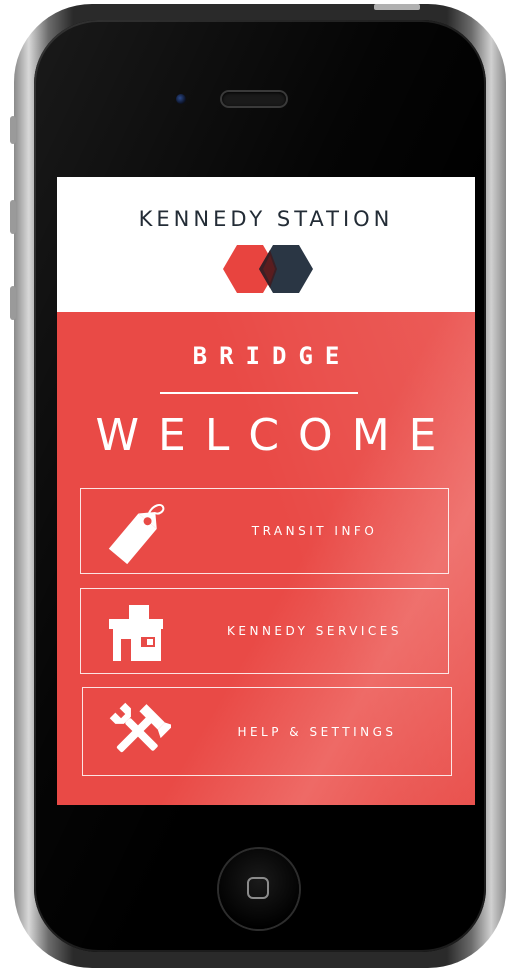  What do you see at coordinates (314, 631) in the screenshot?
I see `kennedy-services-label: KENNEDY SERVICES` at bounding box center [314, 631].